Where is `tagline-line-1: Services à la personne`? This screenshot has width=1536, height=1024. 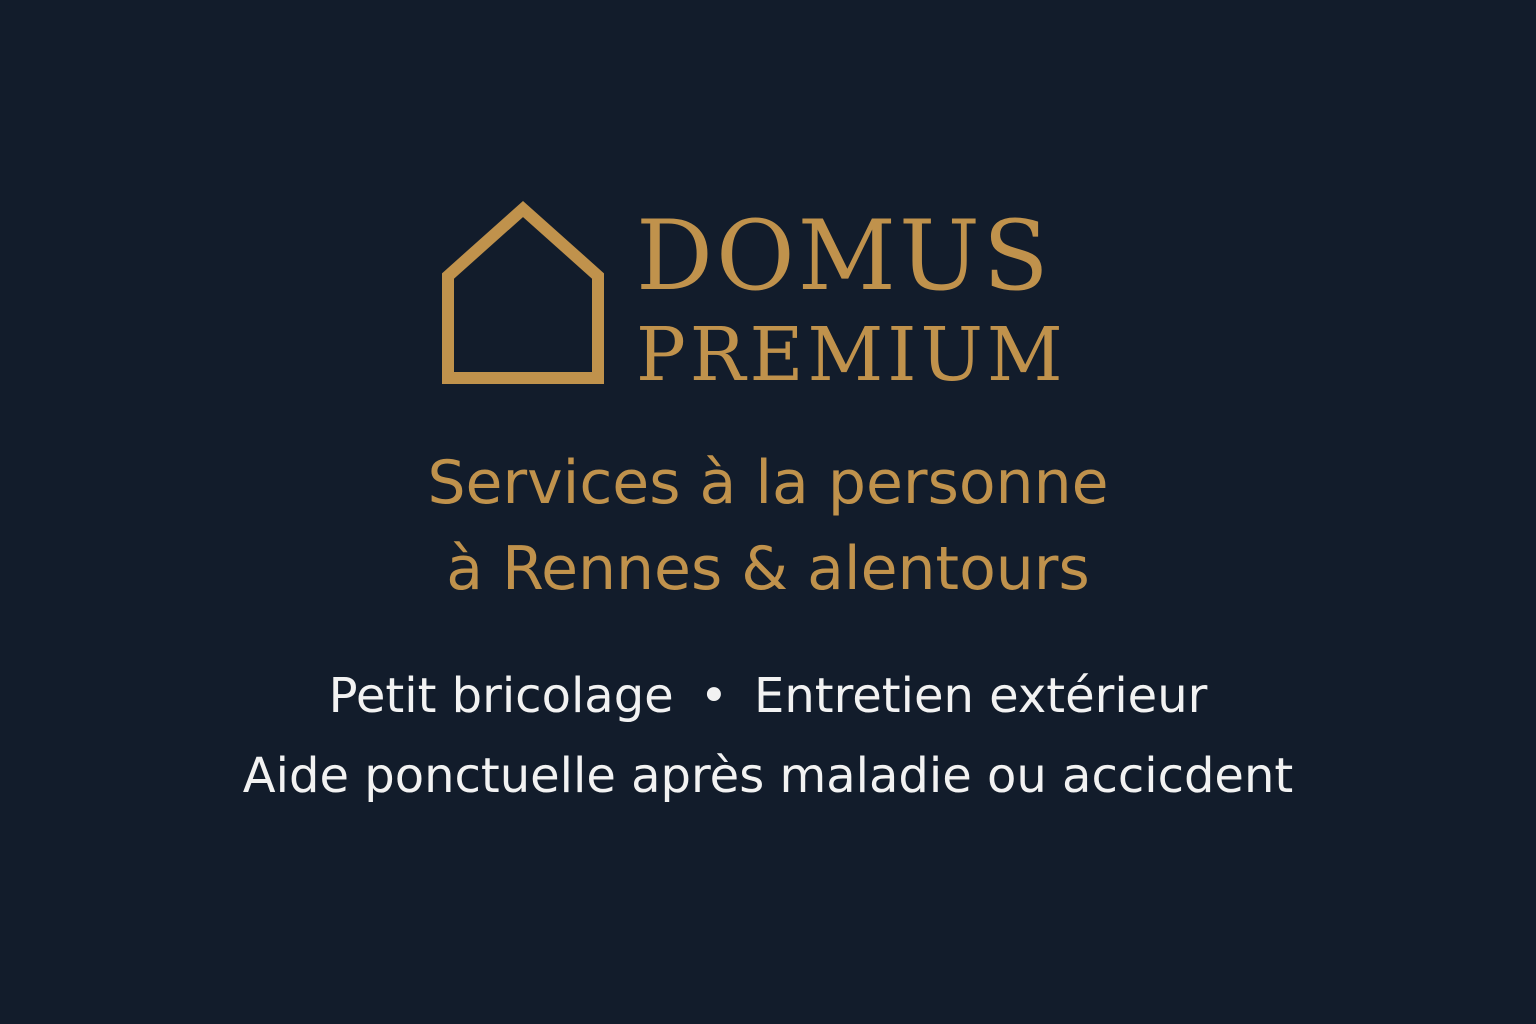 tagline-line-1: Services à la personne is located at coordinates (768, 483).